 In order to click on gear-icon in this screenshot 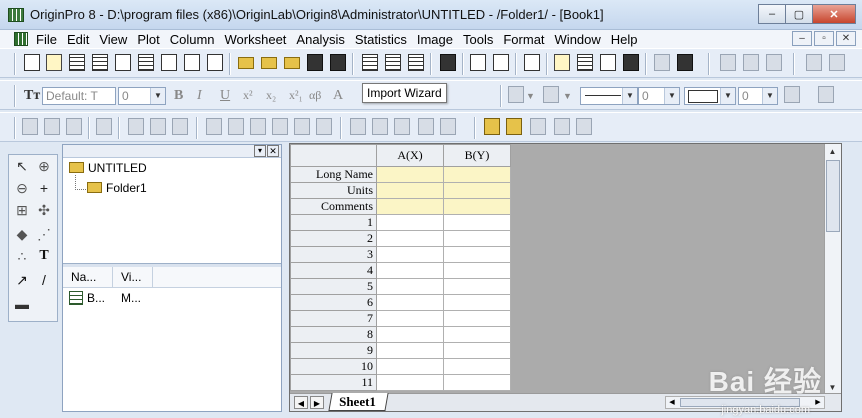, I will do `click(631, 62)`.